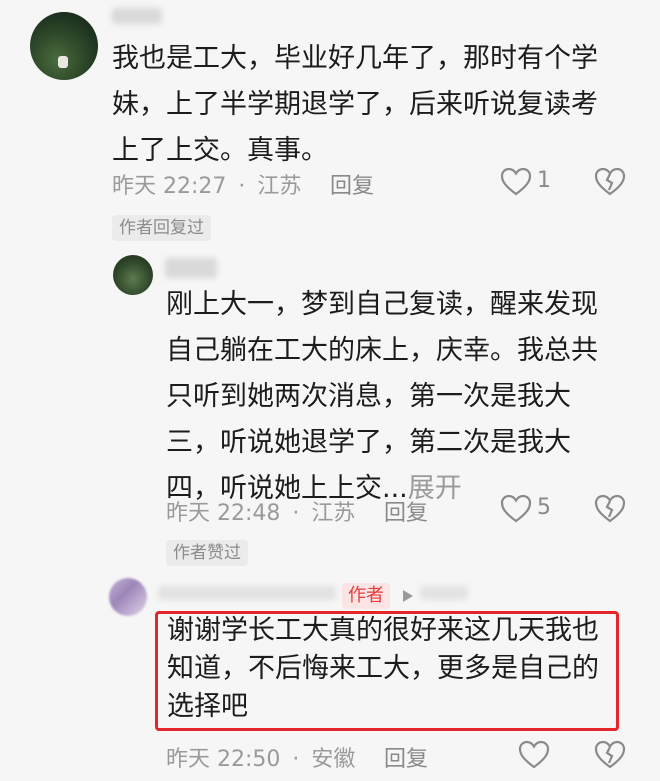  What do you see at coordinates (223, 759) in the screenshot?
I see `timestamp: 昨天 22:50` at bounding box center [223, 759].